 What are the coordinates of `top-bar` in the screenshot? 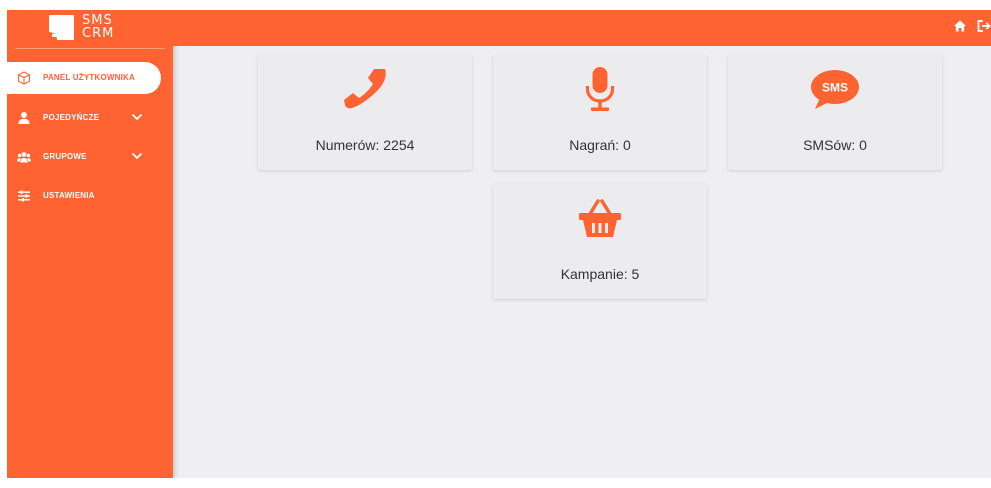 It's located at (582, 28).